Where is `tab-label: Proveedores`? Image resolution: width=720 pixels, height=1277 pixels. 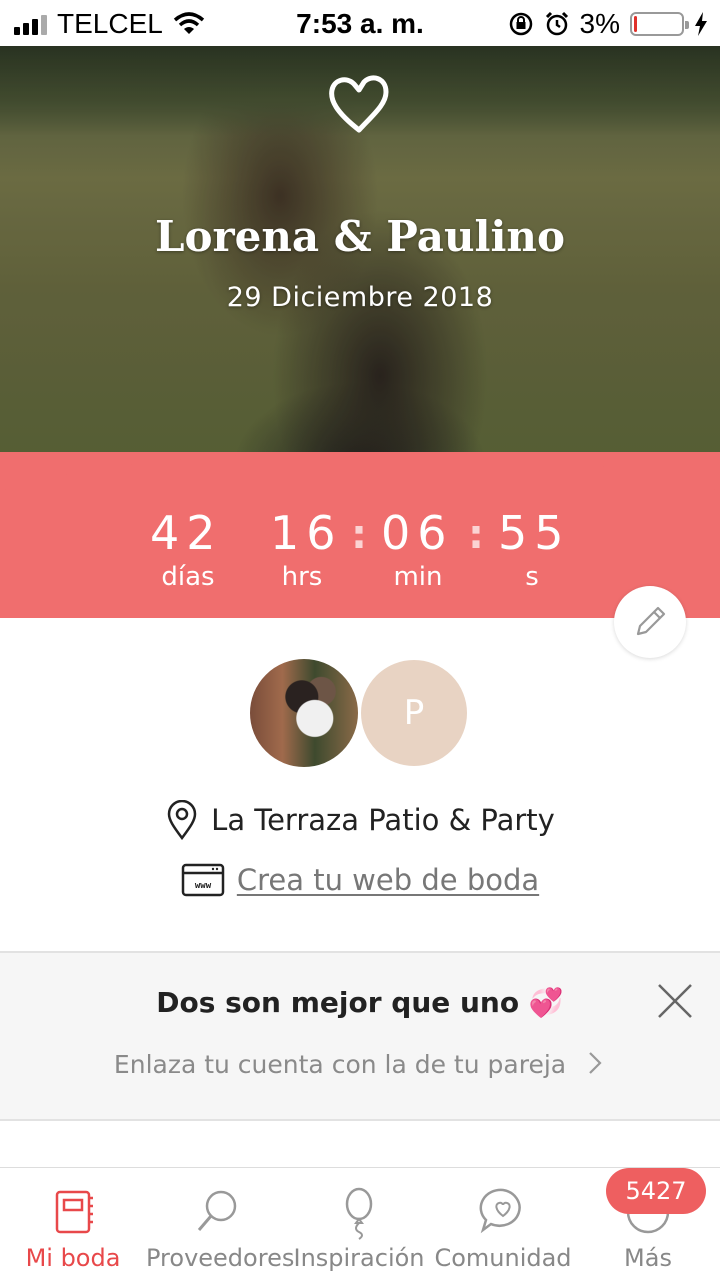
tab-label: Proveedores is located at coordinates (220, 1258).